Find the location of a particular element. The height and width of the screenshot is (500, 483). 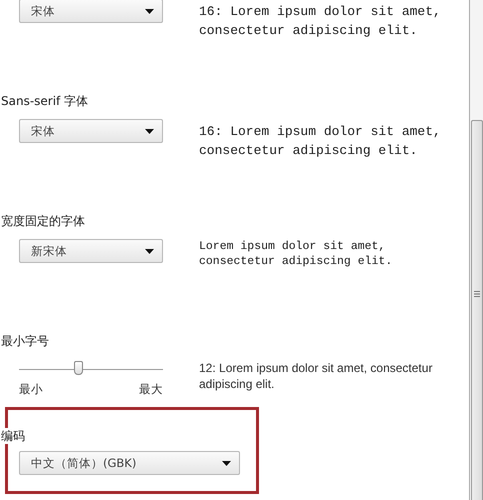

scrollbar-thumb is located at coordinates (477, 310).